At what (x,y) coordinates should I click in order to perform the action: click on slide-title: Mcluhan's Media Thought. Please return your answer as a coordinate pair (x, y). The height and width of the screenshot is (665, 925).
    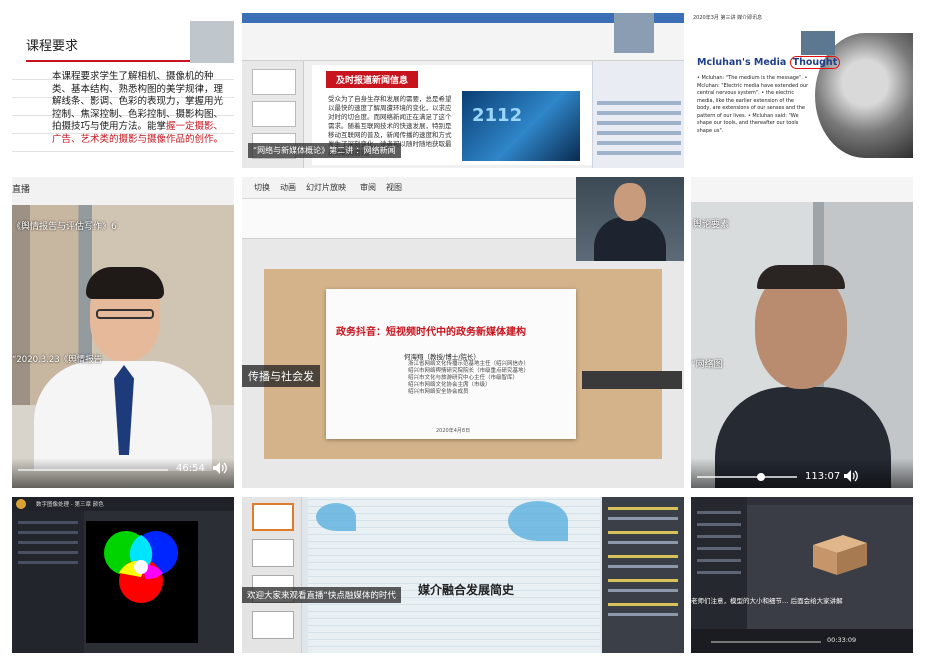
    Looking at the image, I should click on (769, 62).